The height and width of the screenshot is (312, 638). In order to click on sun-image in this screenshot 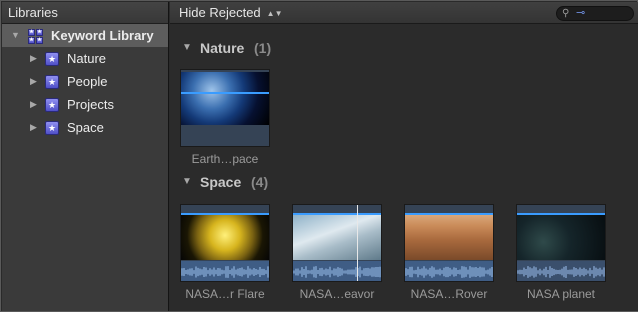, I will do `click(225, 237)`.